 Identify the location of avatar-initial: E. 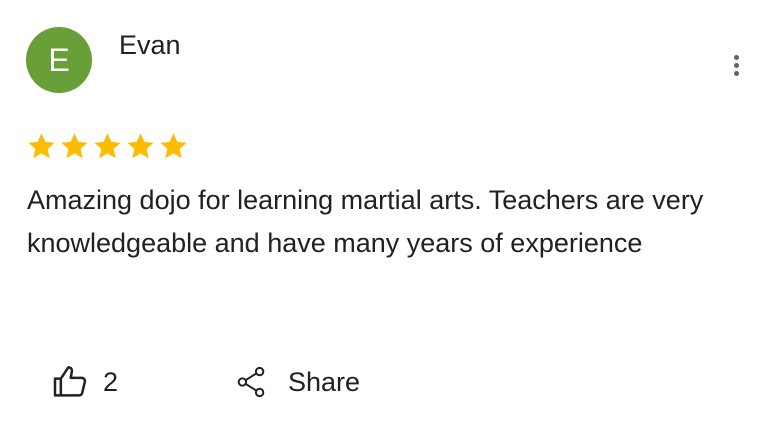
(59, 59).